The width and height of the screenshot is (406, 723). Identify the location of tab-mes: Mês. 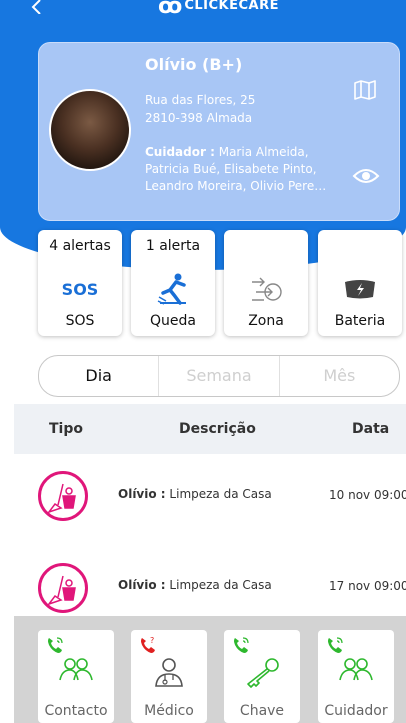
(338, 376).